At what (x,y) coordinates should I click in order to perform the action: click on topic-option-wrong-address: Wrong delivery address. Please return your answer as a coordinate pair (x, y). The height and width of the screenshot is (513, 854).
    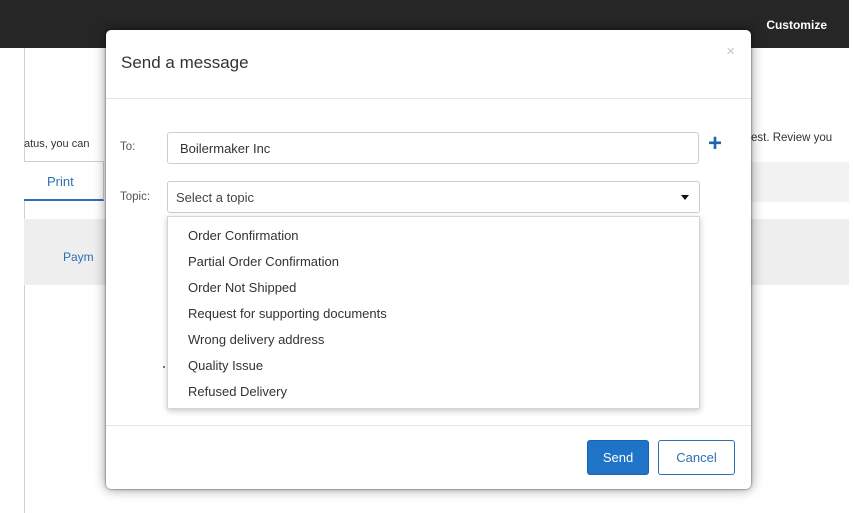
    Looking at the image, I should click on (256, 339).